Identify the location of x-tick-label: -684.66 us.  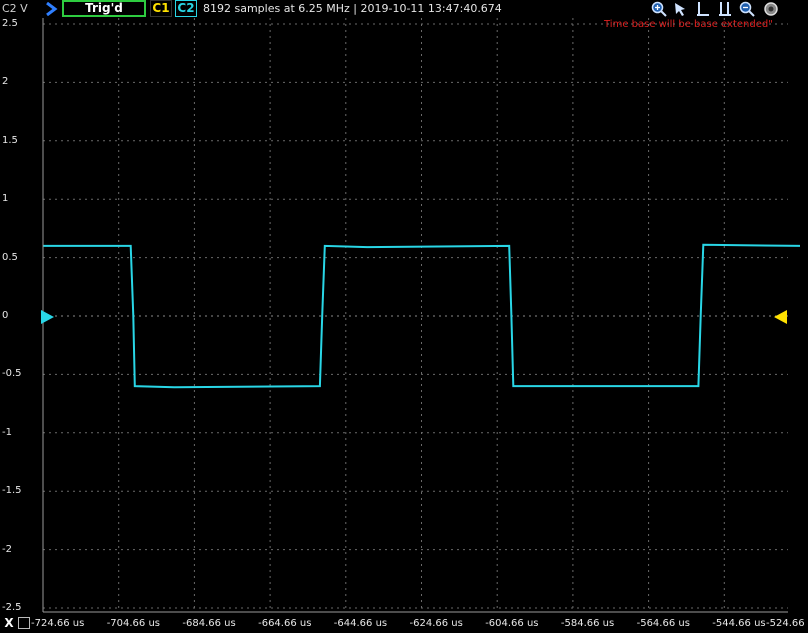
(209, 623).